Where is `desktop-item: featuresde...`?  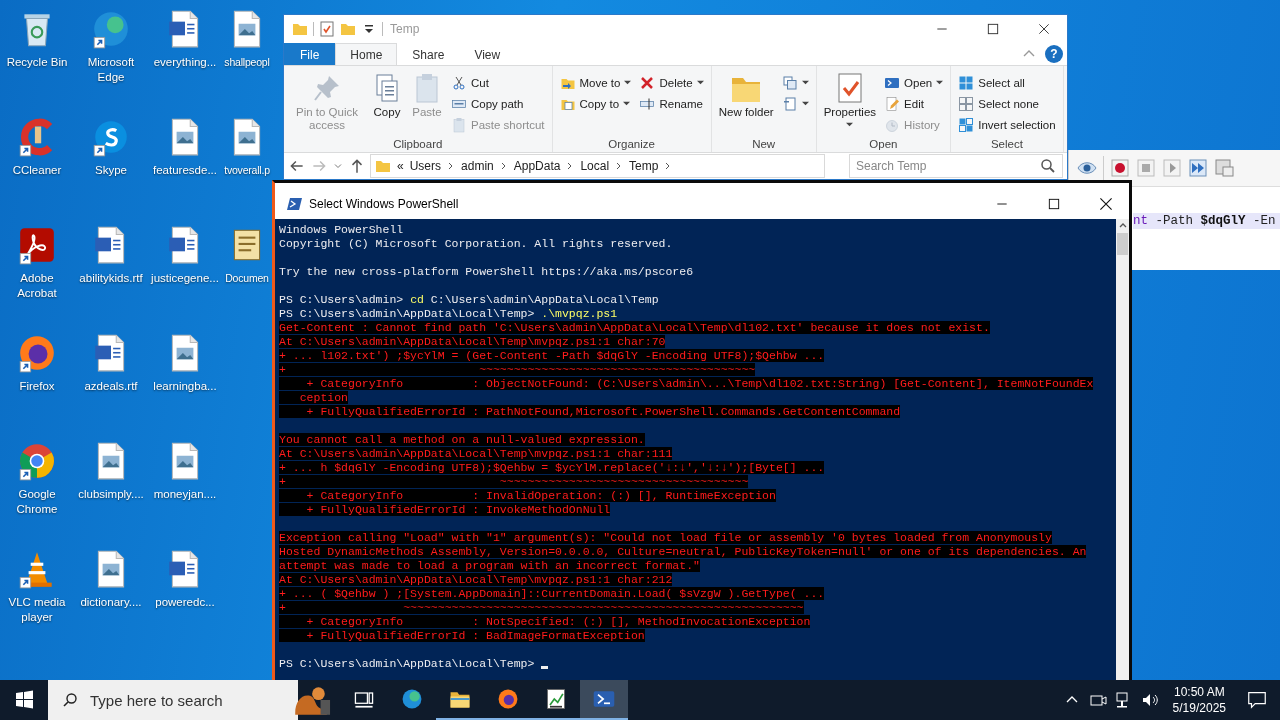 desktop-item: featuresde... is located at coordinates (185, 170).